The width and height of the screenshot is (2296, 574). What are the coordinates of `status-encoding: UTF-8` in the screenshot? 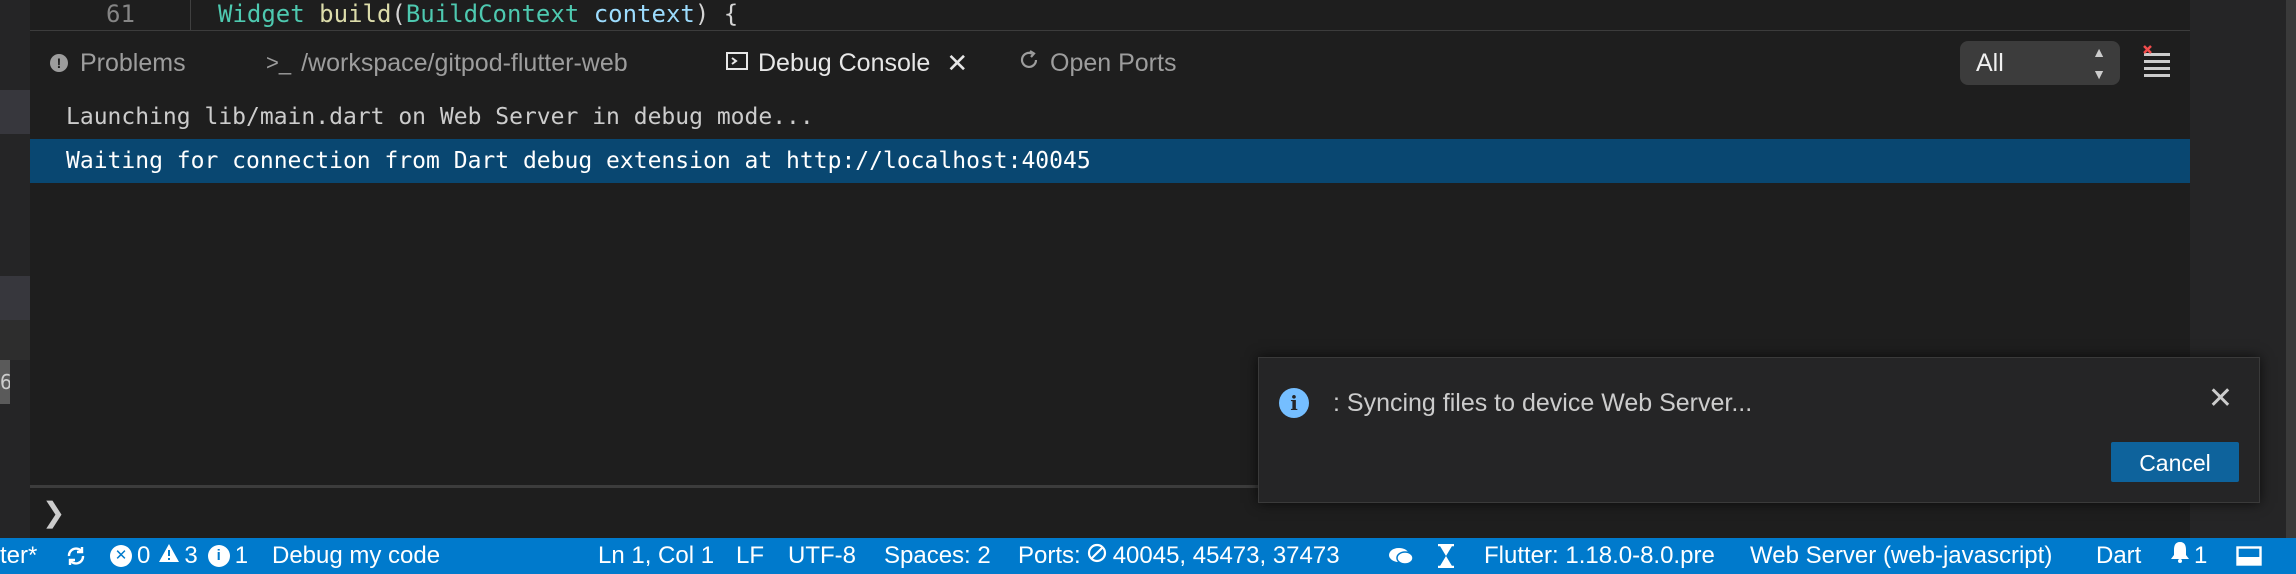 It's located at (822, 556).